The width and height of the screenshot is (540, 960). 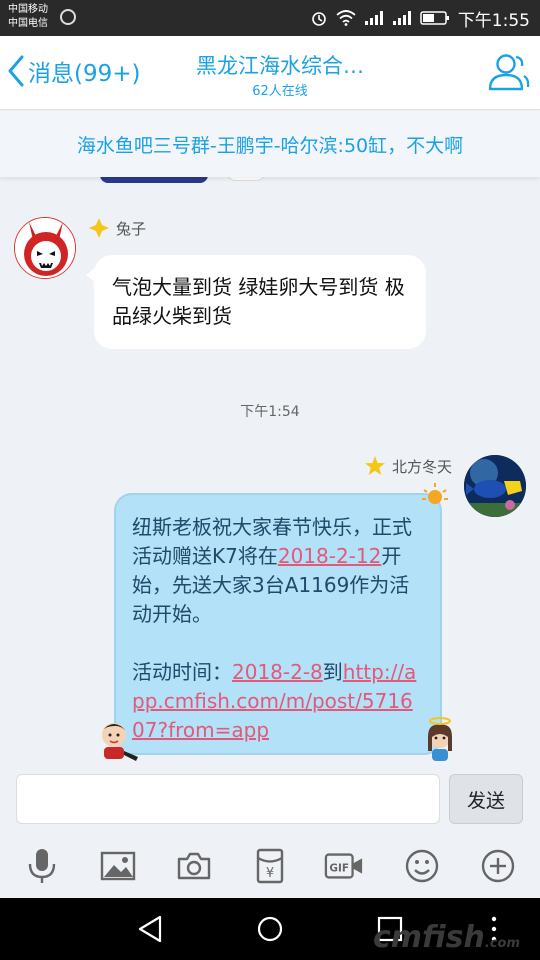 What do you see at coordinates (435, 493) in the screenshot?
I see `sun-decoration-icon` at bounding box center [435, 493].